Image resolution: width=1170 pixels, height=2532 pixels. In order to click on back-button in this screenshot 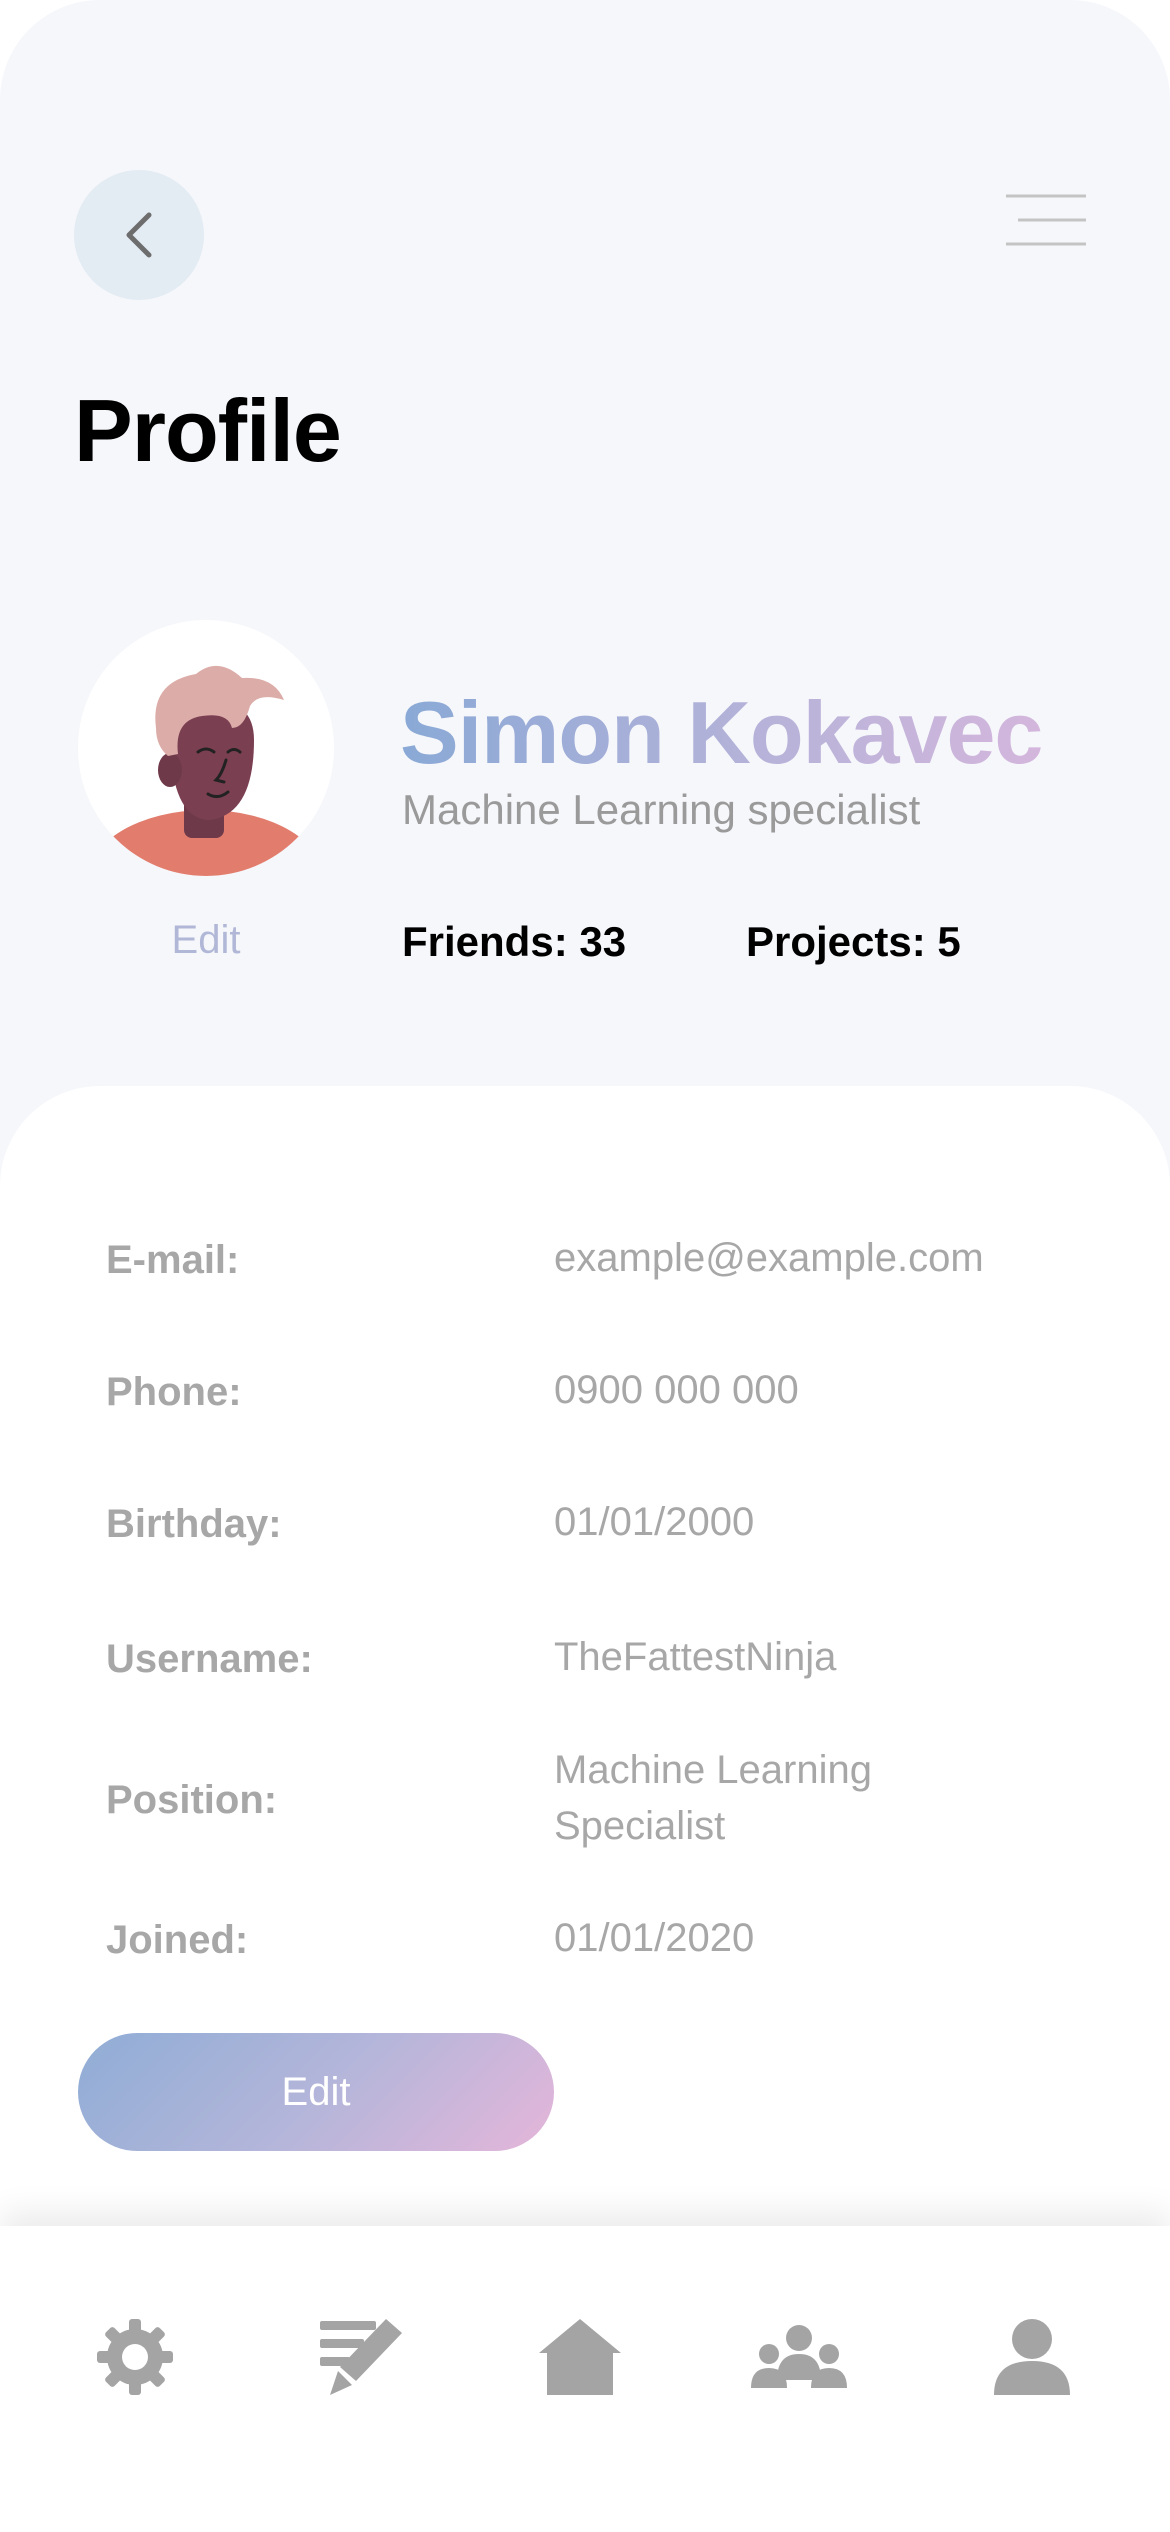, I will do `click(139, 235)`.